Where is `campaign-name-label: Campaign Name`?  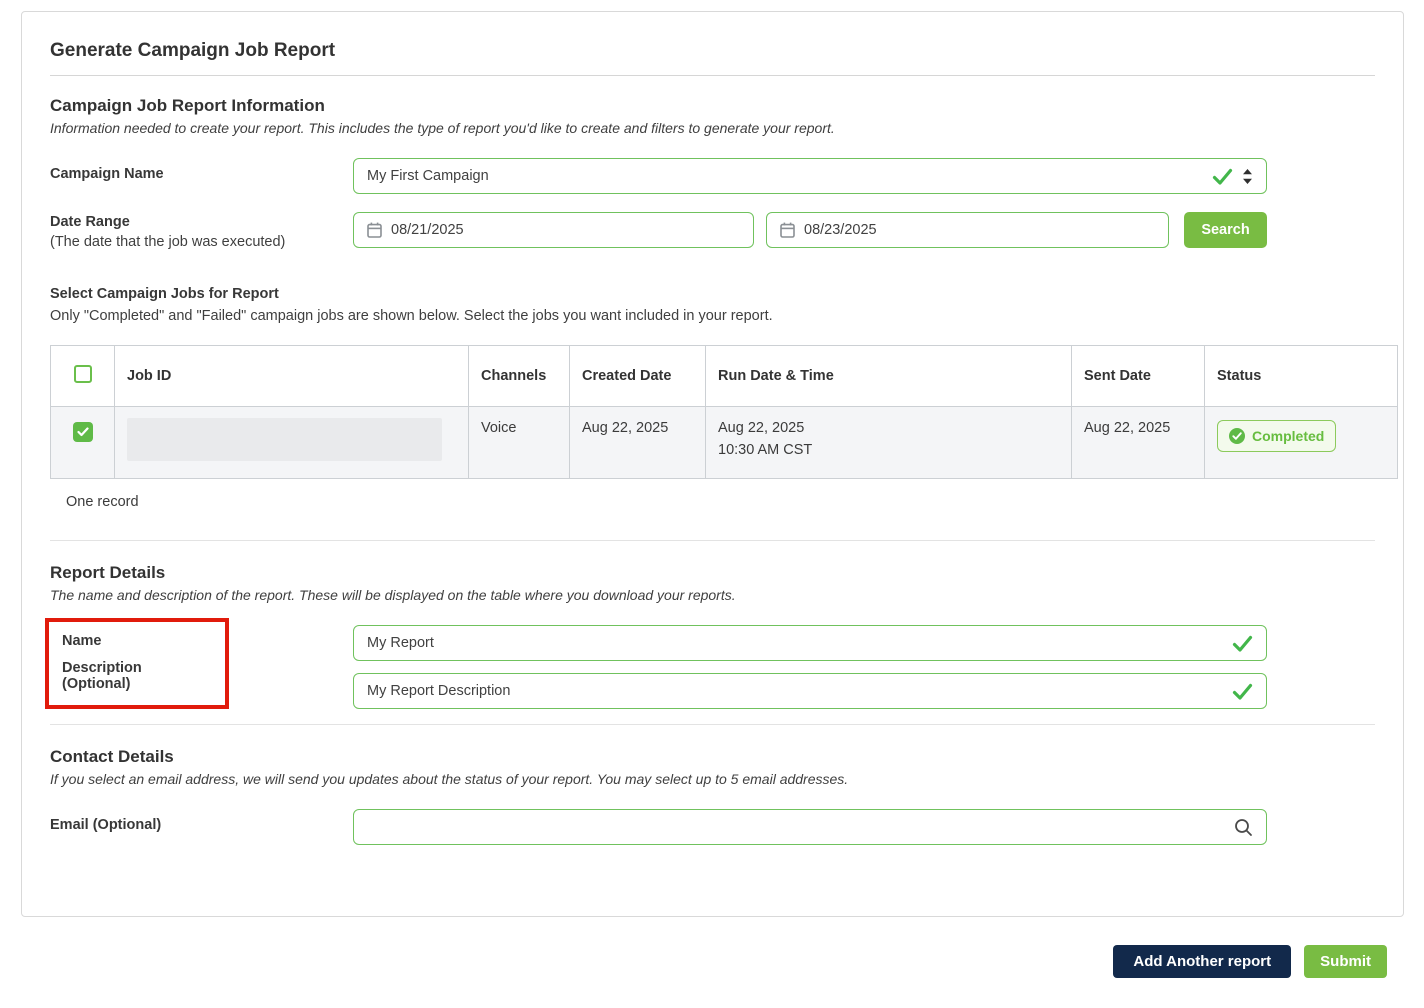
campaign-name-label: Campaign Name is located at coordinates (107, 174).